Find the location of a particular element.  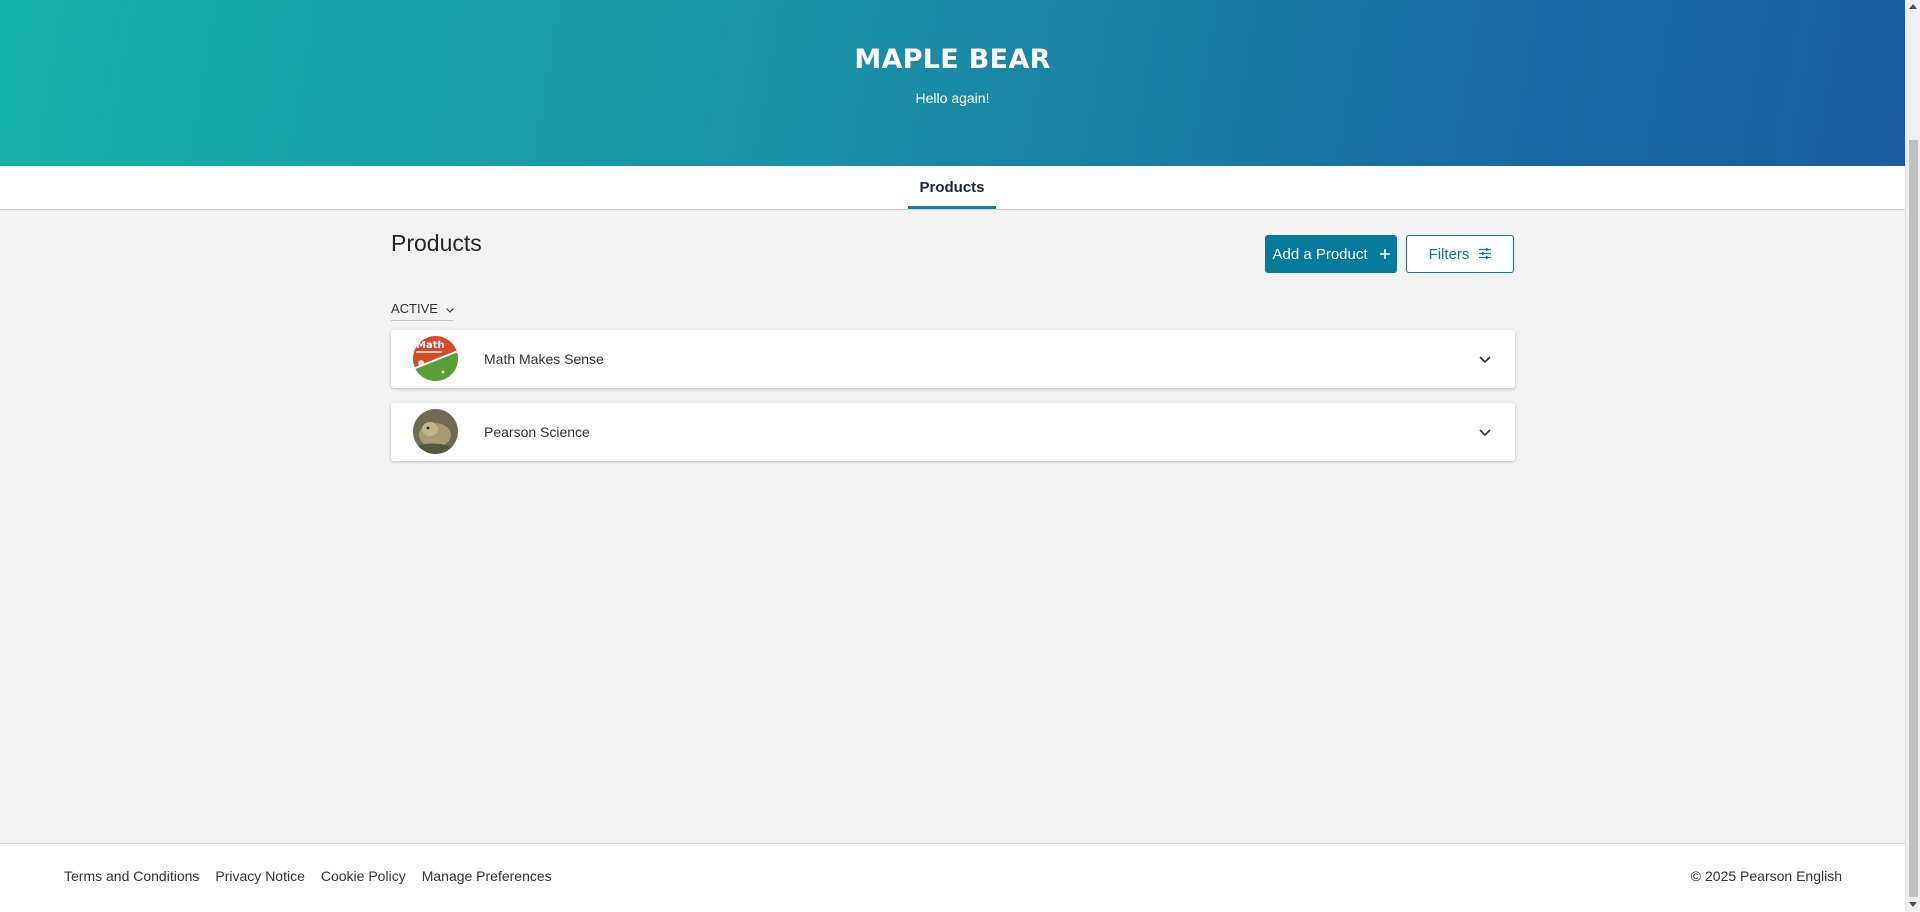

plus-icon is located at coordinates (1384, 254).